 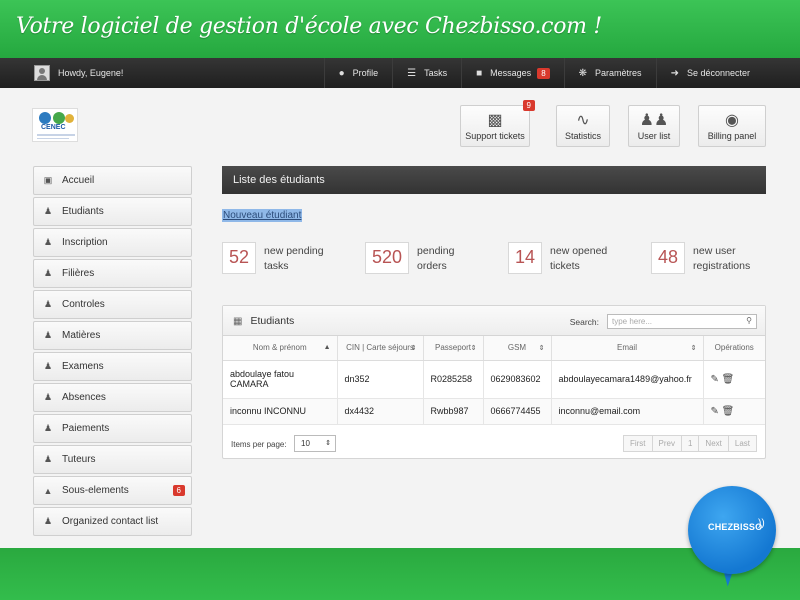 What do you see at coordinates (112, 273) in the screenshot?
I see `sidebar-item-filieres: ♟ Filières` at bounding box center [112, 273].